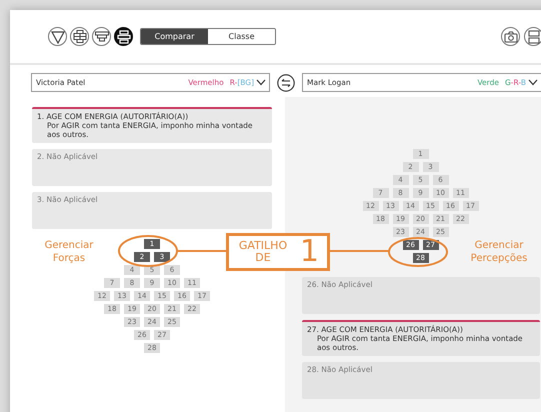 The height and width of the screenshot is (412, 541). What do you see at coordinates (174, 36) in the screenshot?
I see `mode-tab: Comparar` at bounding box center [174, 36].